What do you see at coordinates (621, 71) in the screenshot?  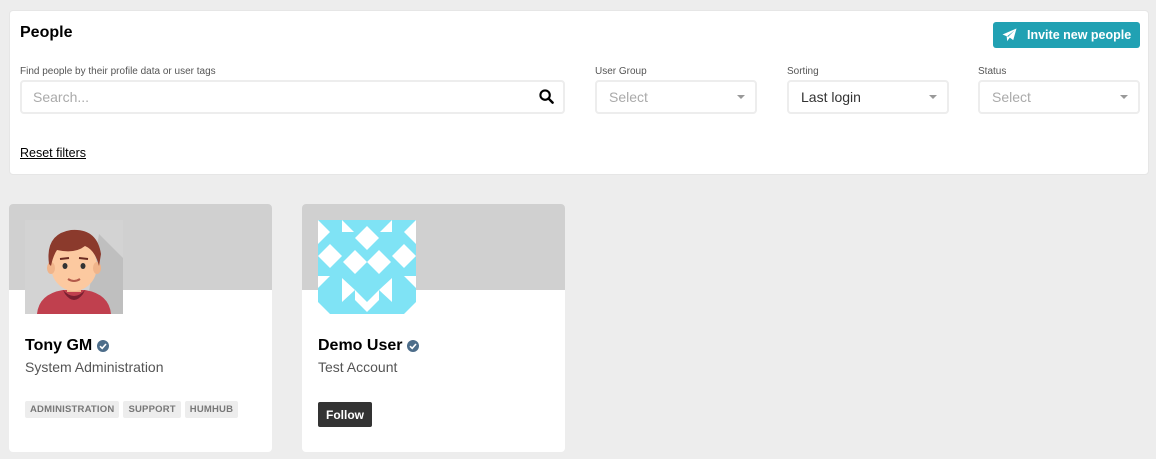 I see `user-group-label: User Group` at bounding box center [621, 71].